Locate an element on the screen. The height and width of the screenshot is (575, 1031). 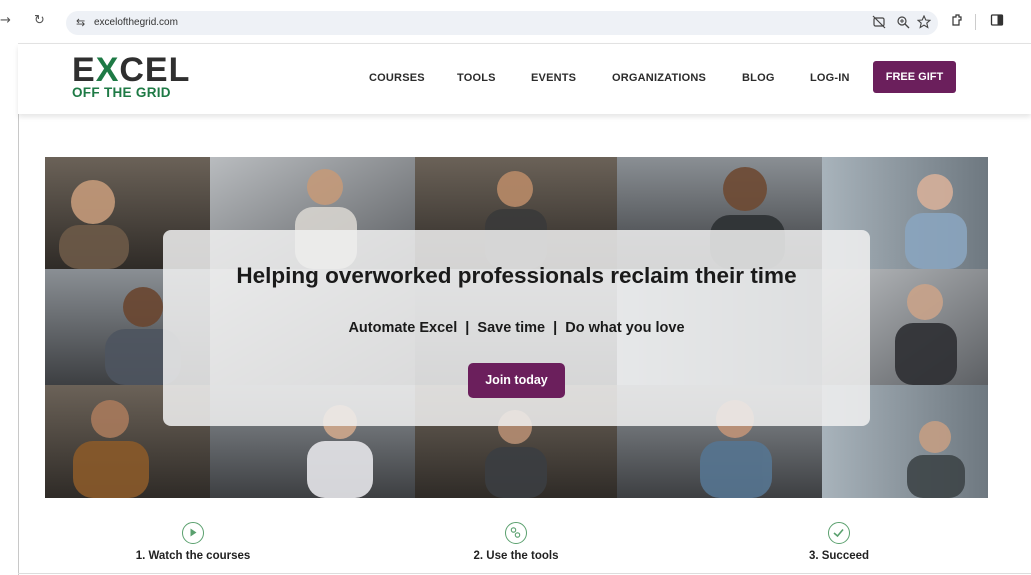
play-icon is located at coordinates (193, 533).